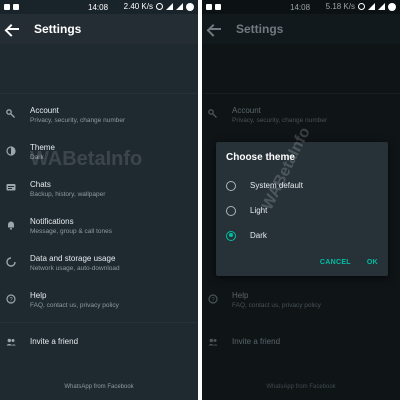 This screenshot has height=400, width=400. Describe the element at coordinates (11, 188) in the screenshot. I see `chat-icon` at that location.